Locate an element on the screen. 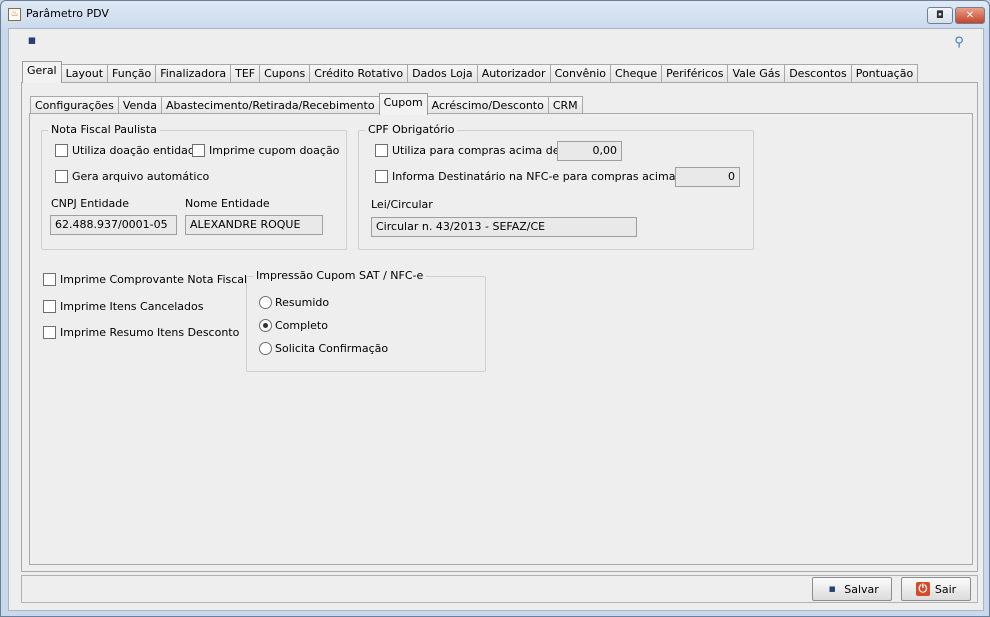  maximize-button: ◘ is located at coordinates (940, 15).